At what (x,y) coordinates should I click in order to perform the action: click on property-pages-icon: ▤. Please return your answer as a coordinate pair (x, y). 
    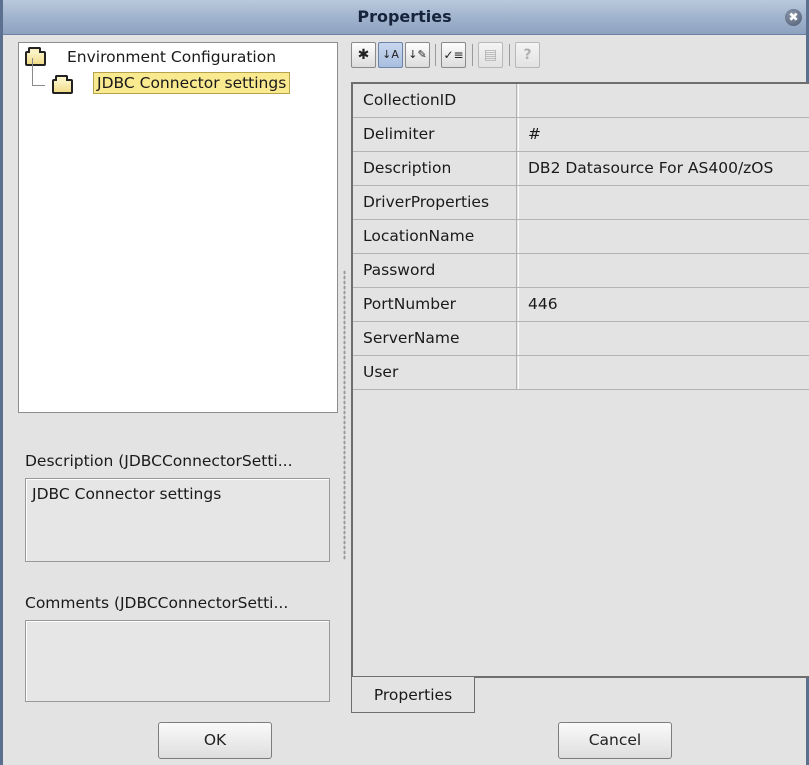
    Looking at the image, I should click on (490, 55).